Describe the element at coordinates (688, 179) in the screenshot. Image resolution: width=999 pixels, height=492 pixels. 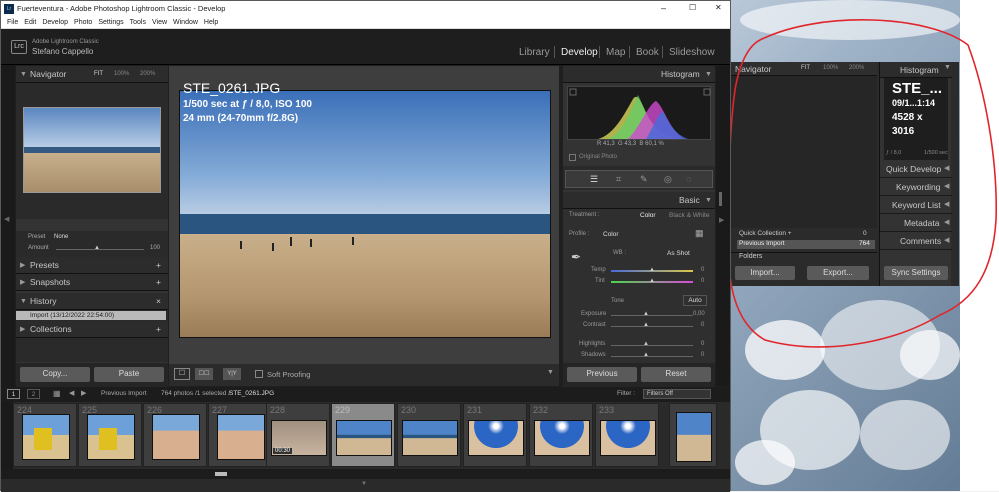
I see `masking-icon: ◌` at that location.